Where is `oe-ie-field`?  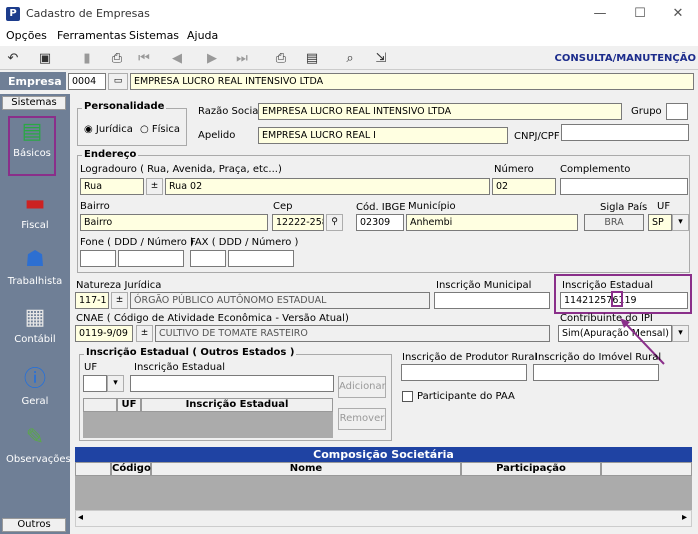 oe-ie-field is located at coordinates (232, 383).